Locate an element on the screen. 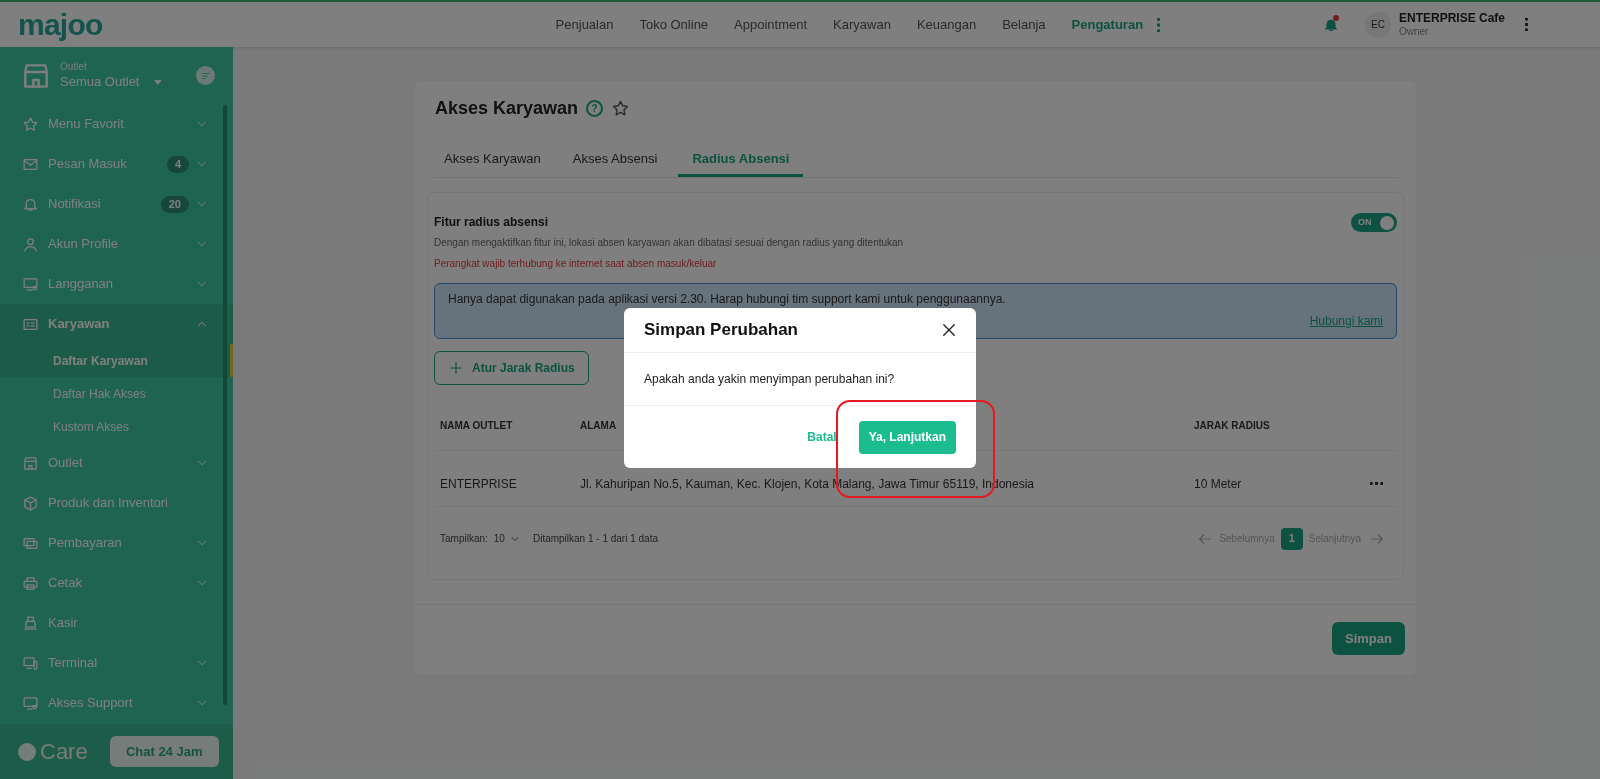 The height and width of the screenshot is (779, 1600). table-cell-text: 10 Meter is located at coordinates (1218, 484).